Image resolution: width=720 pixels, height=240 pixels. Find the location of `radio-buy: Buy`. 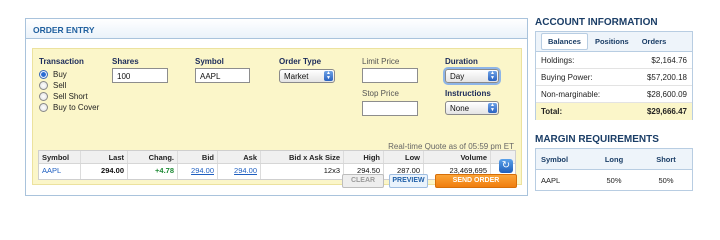

radio-buy: Buy is located at coordinates (53, 74).